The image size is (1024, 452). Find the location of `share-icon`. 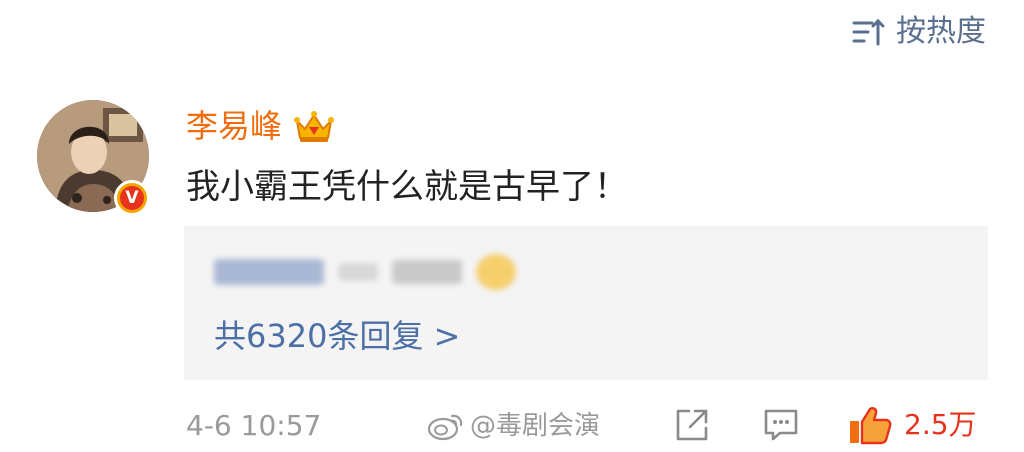

share-icon is located at coordinates (692, 425).